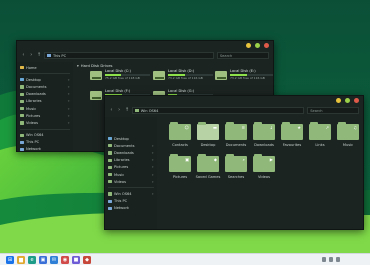 The image size is (370, 265). Describe the element at coordinates (236, 137) in the screenshot. I see `folder-item-documents: ≡ Documents` at that location.